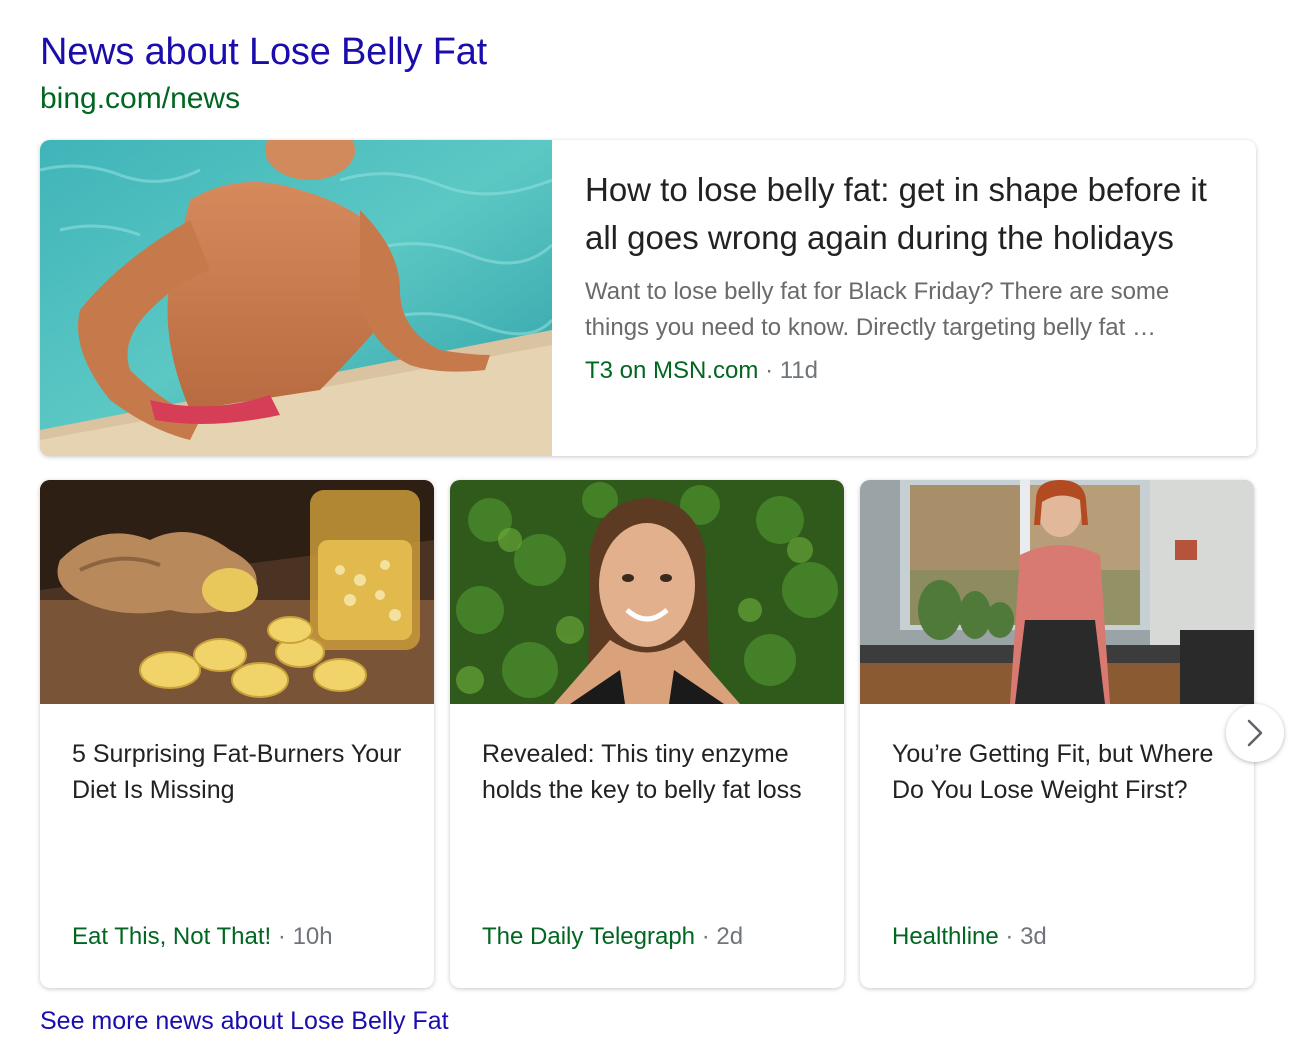  I want to click on news-card-source: The Daily Telegraph, so click(589, 936).